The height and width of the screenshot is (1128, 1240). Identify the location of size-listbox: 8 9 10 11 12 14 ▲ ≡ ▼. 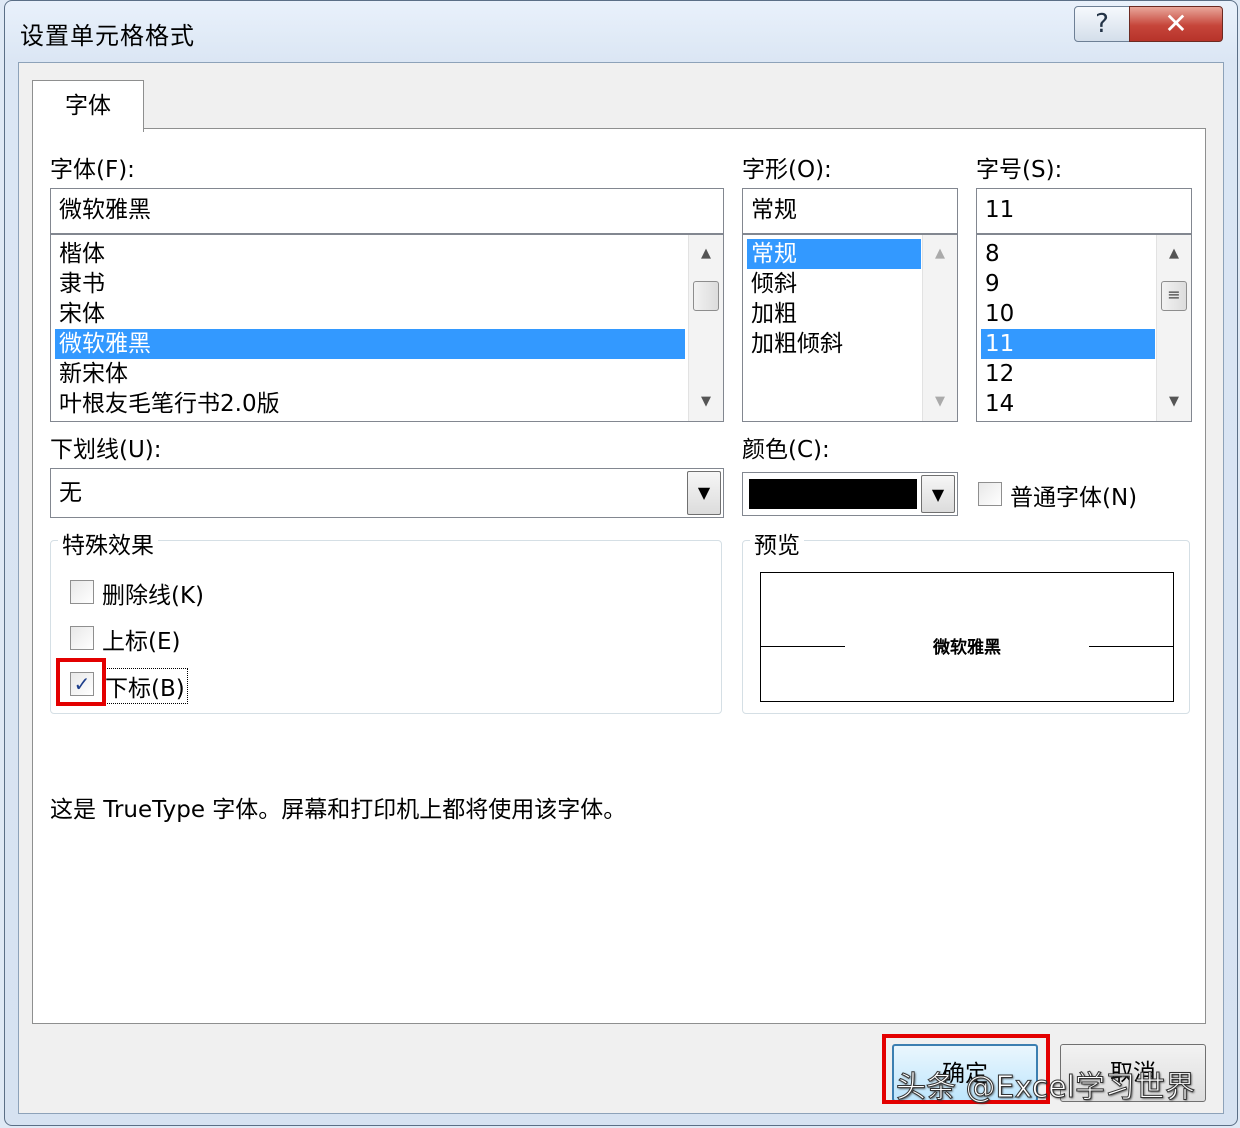
(1084, 328).